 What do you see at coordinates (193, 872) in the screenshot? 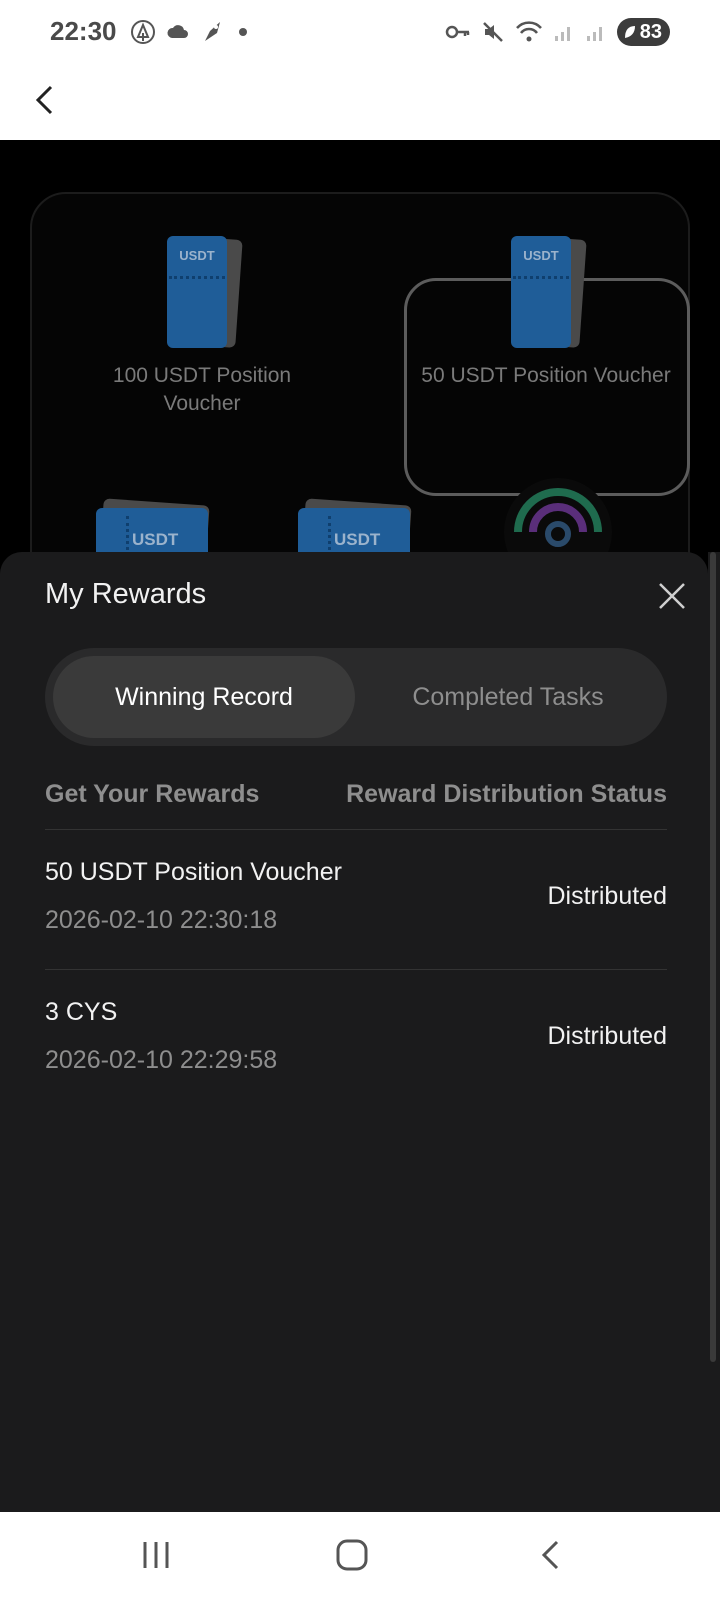
I see `reward-title: 50 USDT Position Voucher` at bounding box center [193, 872].